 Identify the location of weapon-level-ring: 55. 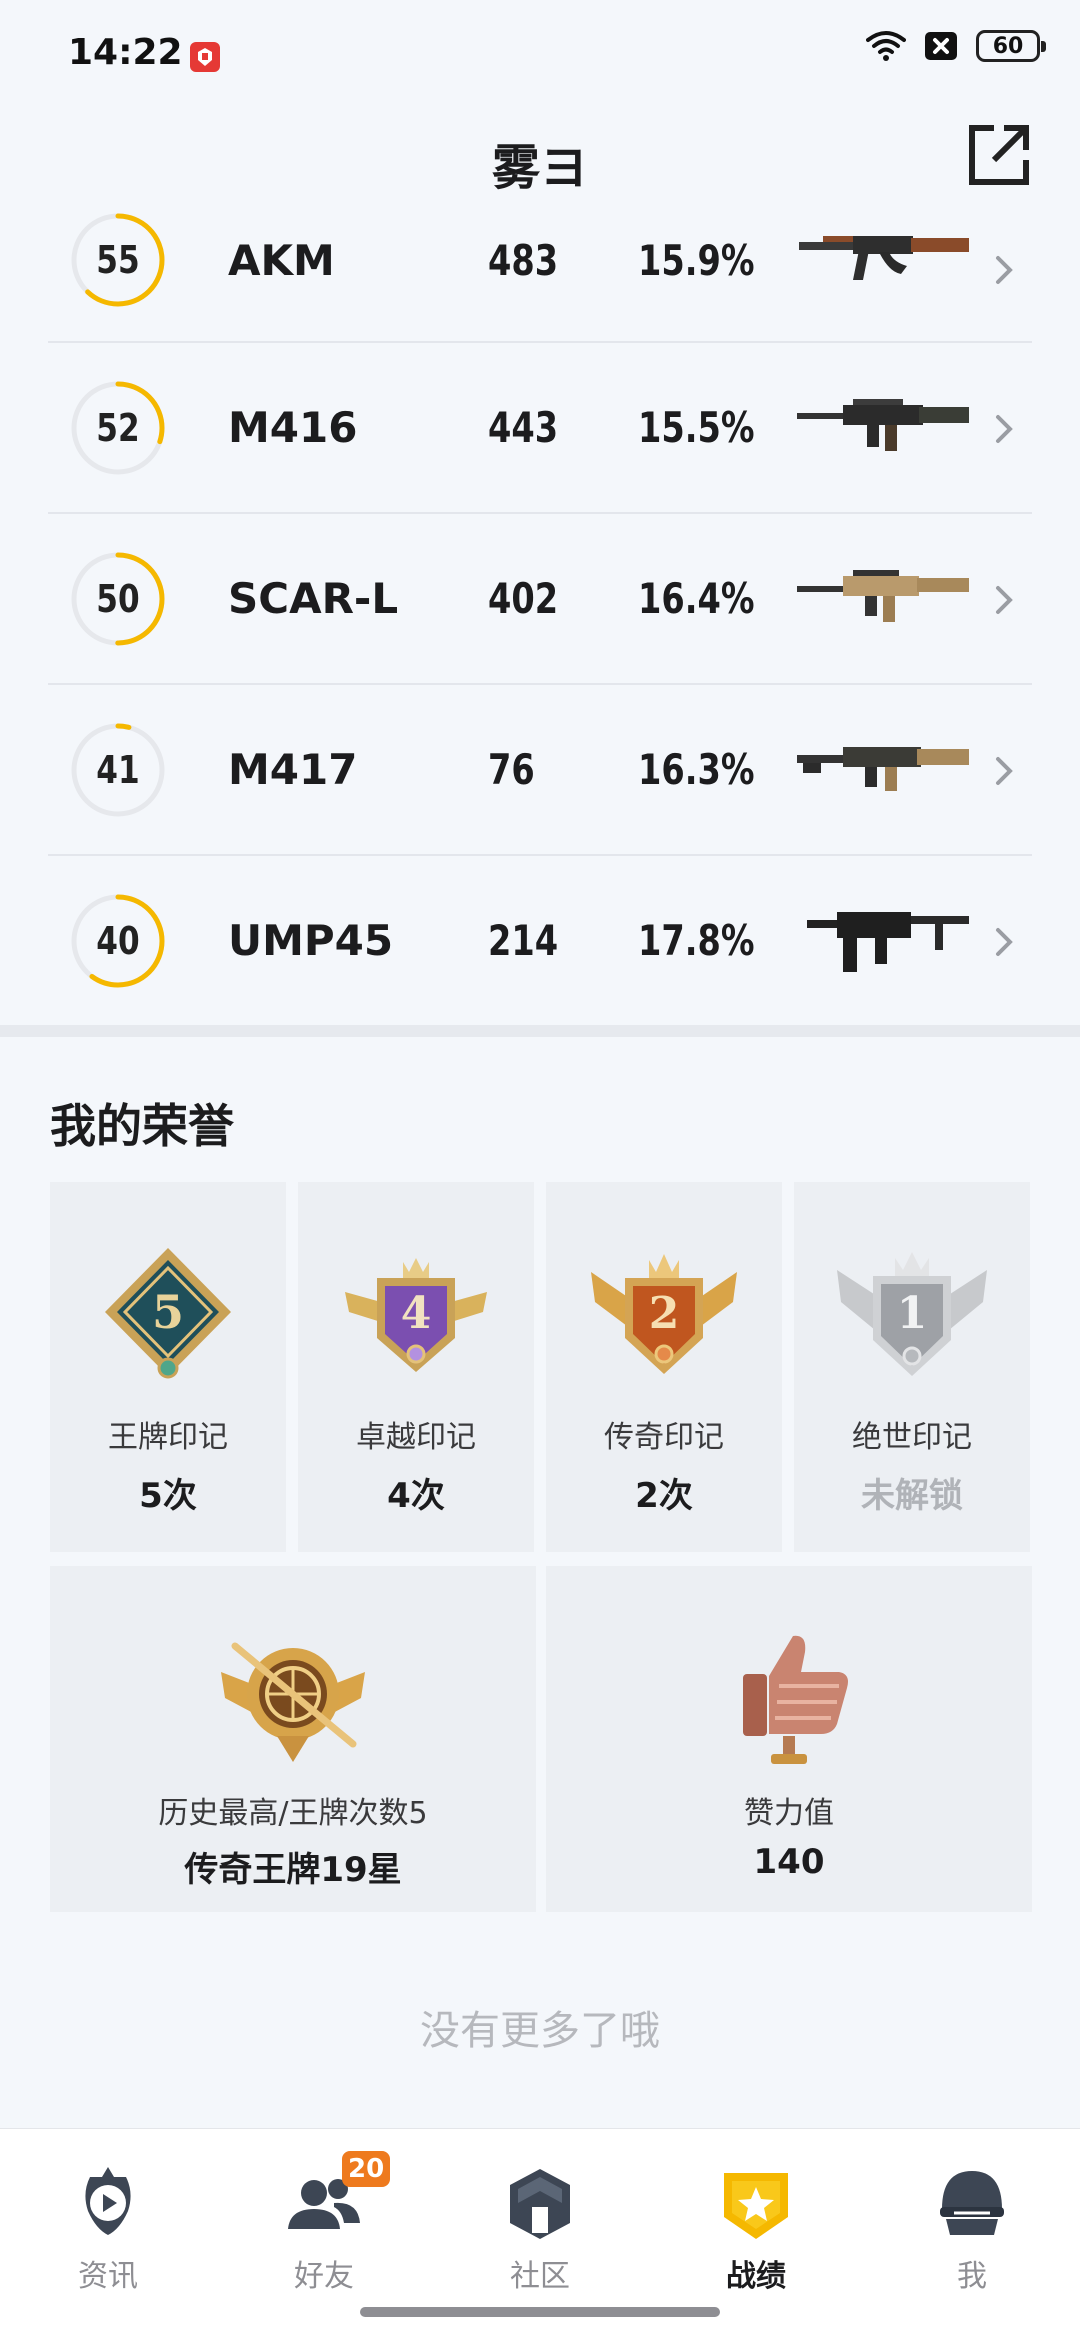
(118, 260).